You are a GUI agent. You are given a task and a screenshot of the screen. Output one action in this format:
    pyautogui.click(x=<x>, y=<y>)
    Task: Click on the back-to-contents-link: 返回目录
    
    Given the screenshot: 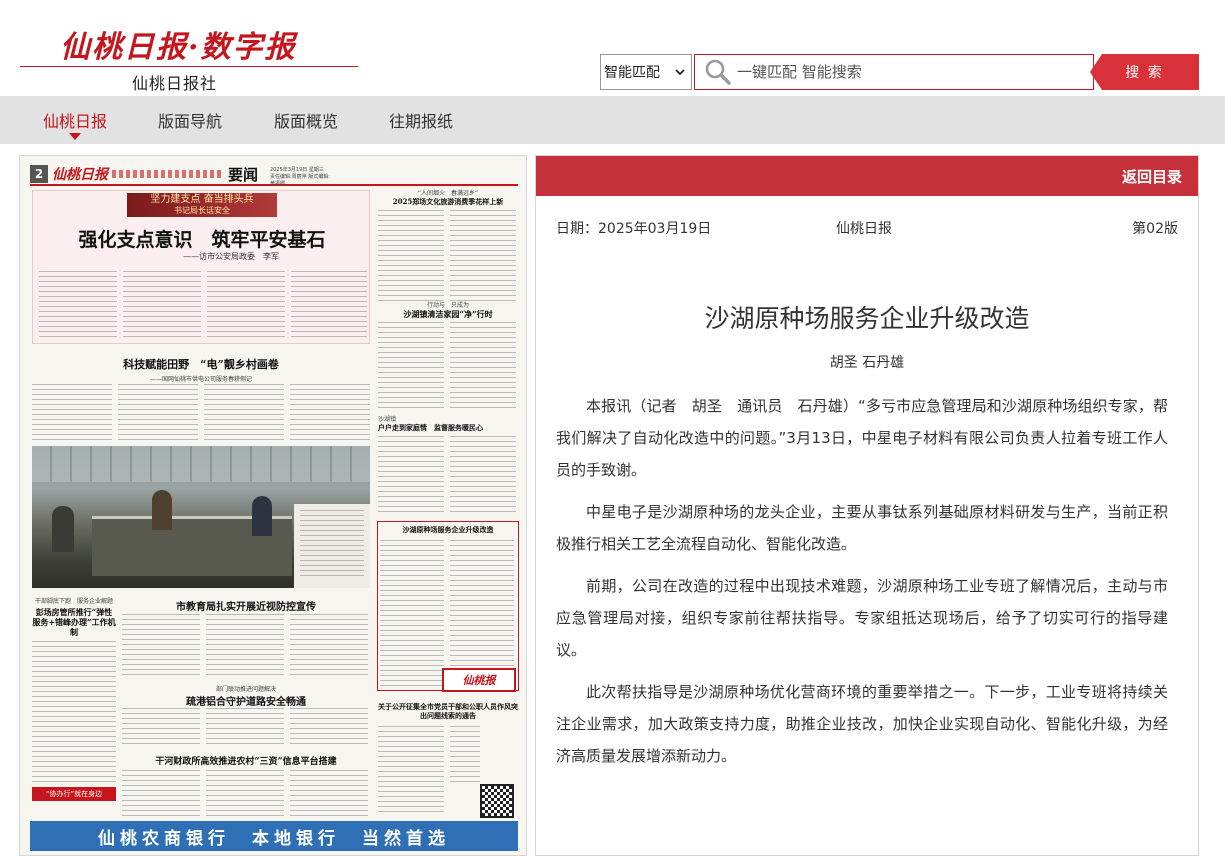 What is the action you would take?
    pyautogui.click(x=1152, y=176)
    